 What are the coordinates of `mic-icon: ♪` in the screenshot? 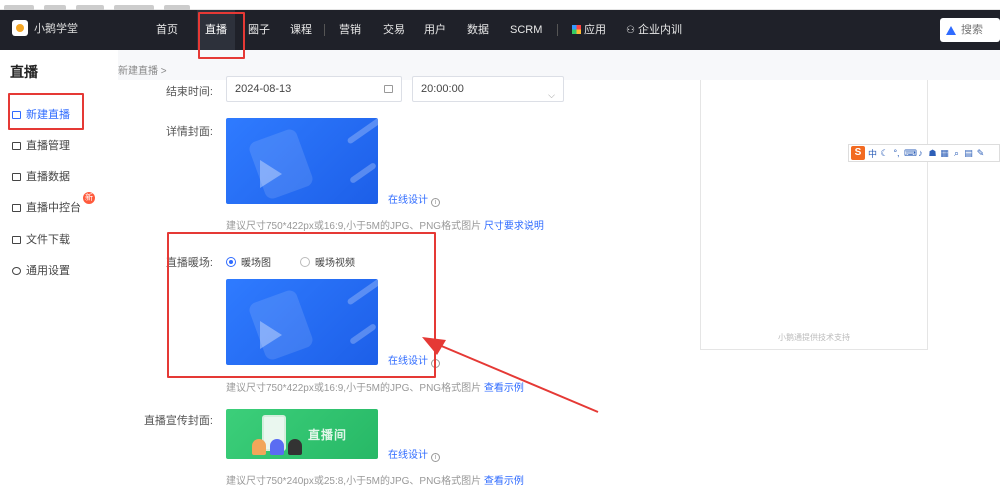 It's located at (920, 153).